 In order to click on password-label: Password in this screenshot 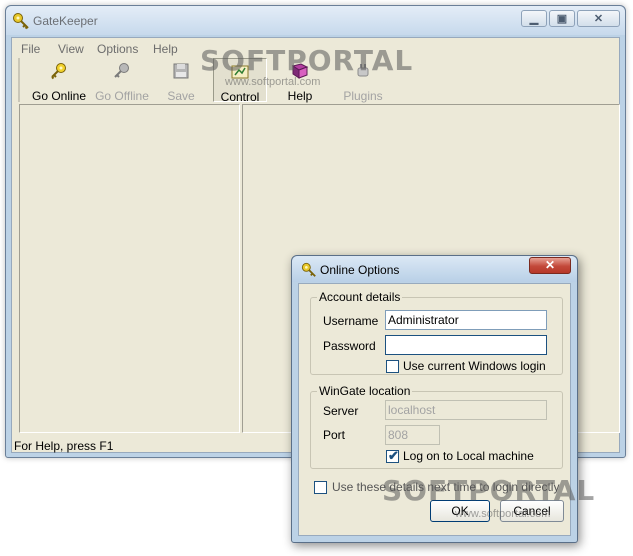, I will do `click(349, 346)`.